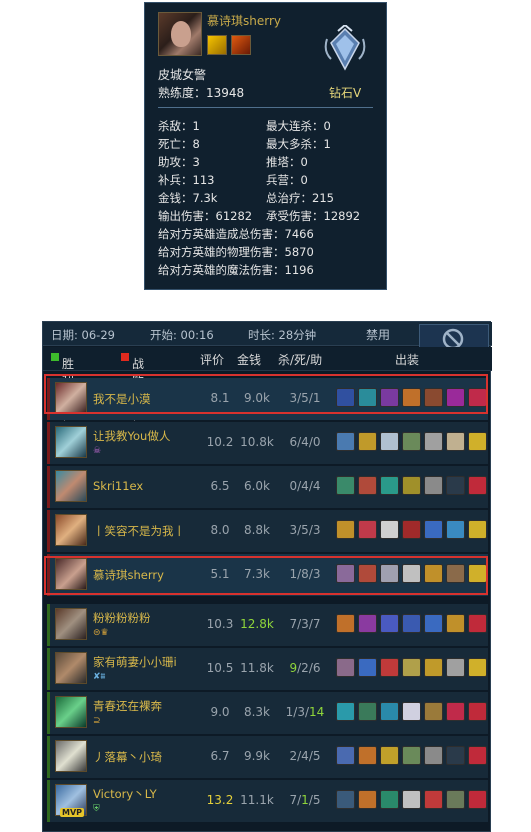 Image resolution: width=531 pixels, height=832 pixels. What do you see at coordinates (257, 530) in the screenshot?
I see `player-gold: 8.8k` at bounding box center [257, 530].